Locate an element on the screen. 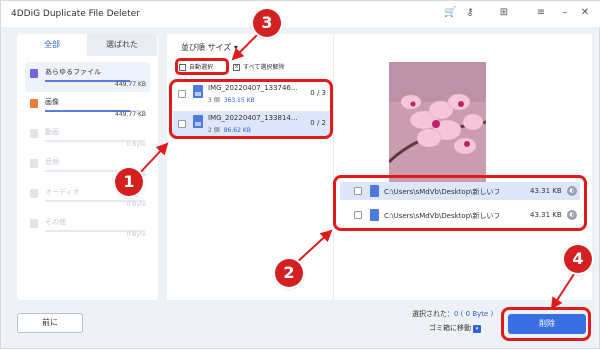 This screenshot has width=600, height=350. sort-dropdown: 並び順 サイズ ▾ is located at coordinates (209, 47).